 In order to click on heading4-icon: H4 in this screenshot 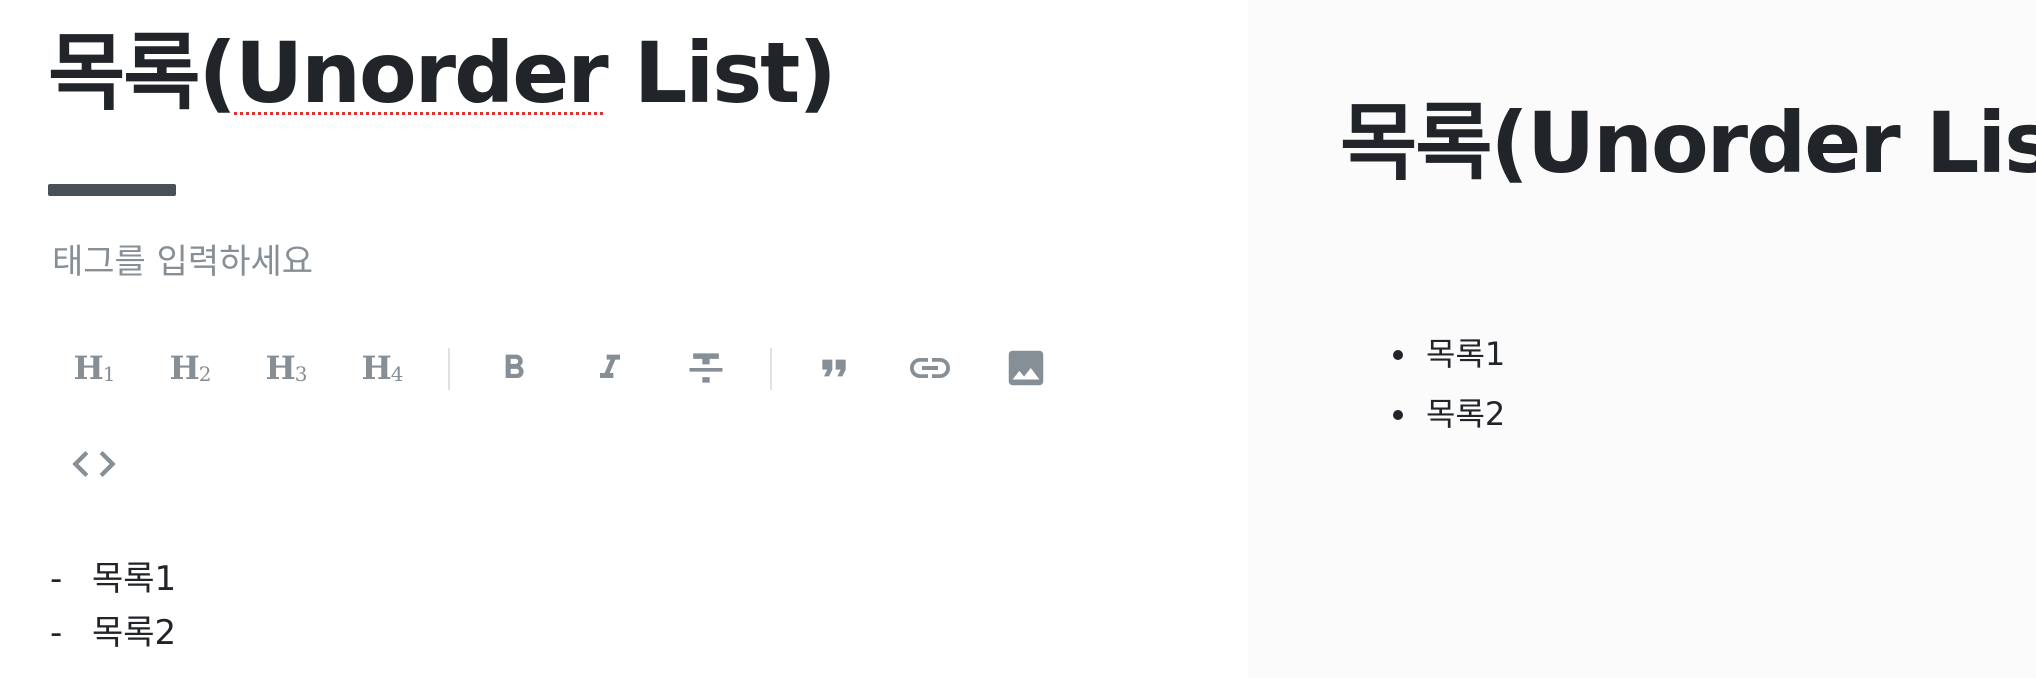, I will do `click(382, 368)`.